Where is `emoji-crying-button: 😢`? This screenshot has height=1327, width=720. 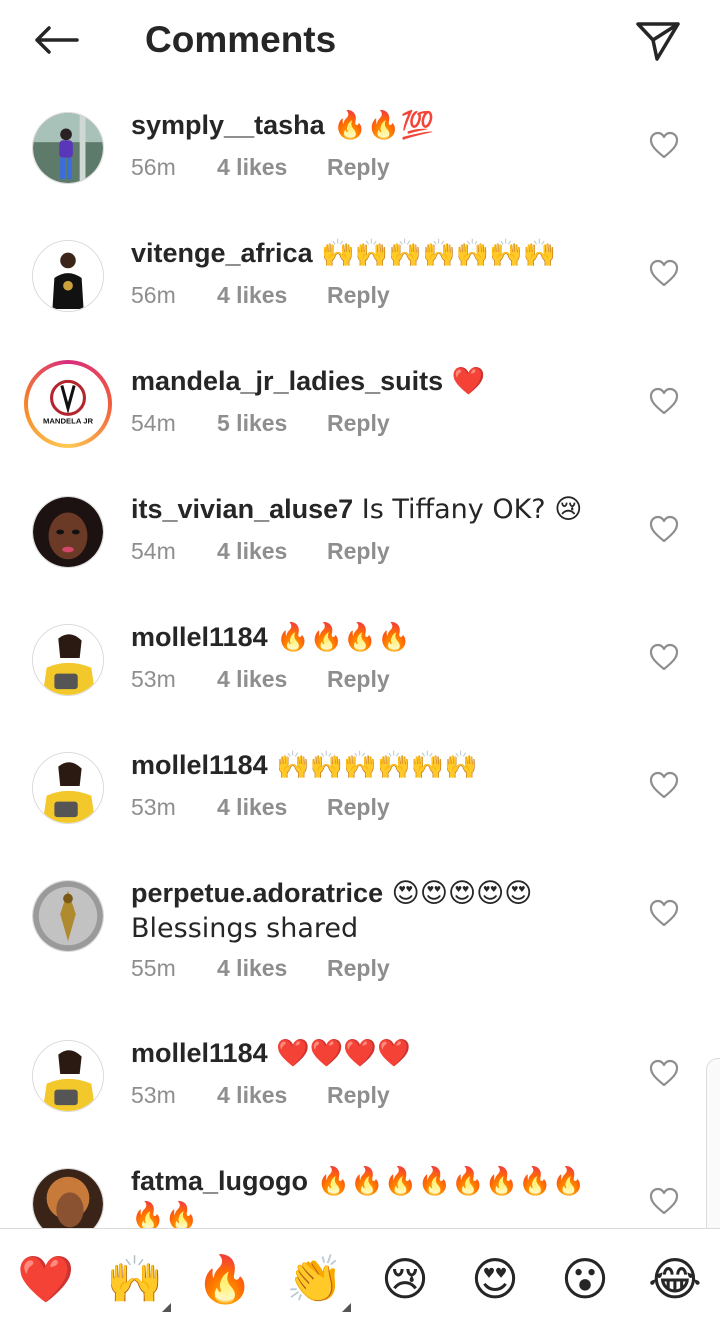
emoji-crying-button: 😢 is located at coordinates (405, 1279).